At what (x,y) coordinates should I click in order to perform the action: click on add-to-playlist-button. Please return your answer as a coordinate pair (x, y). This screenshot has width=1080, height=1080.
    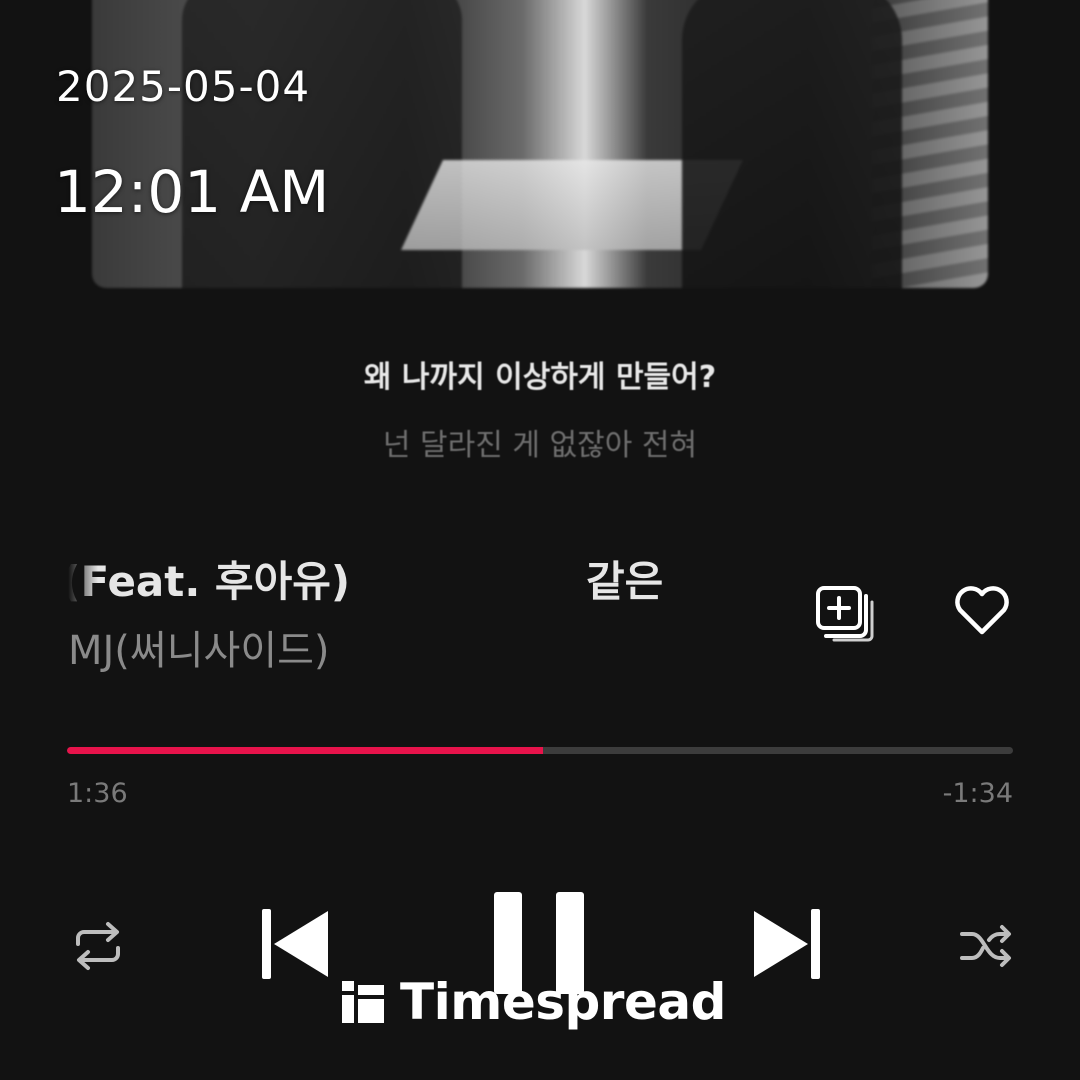
    Looking at the image, I should click on (845, 612).